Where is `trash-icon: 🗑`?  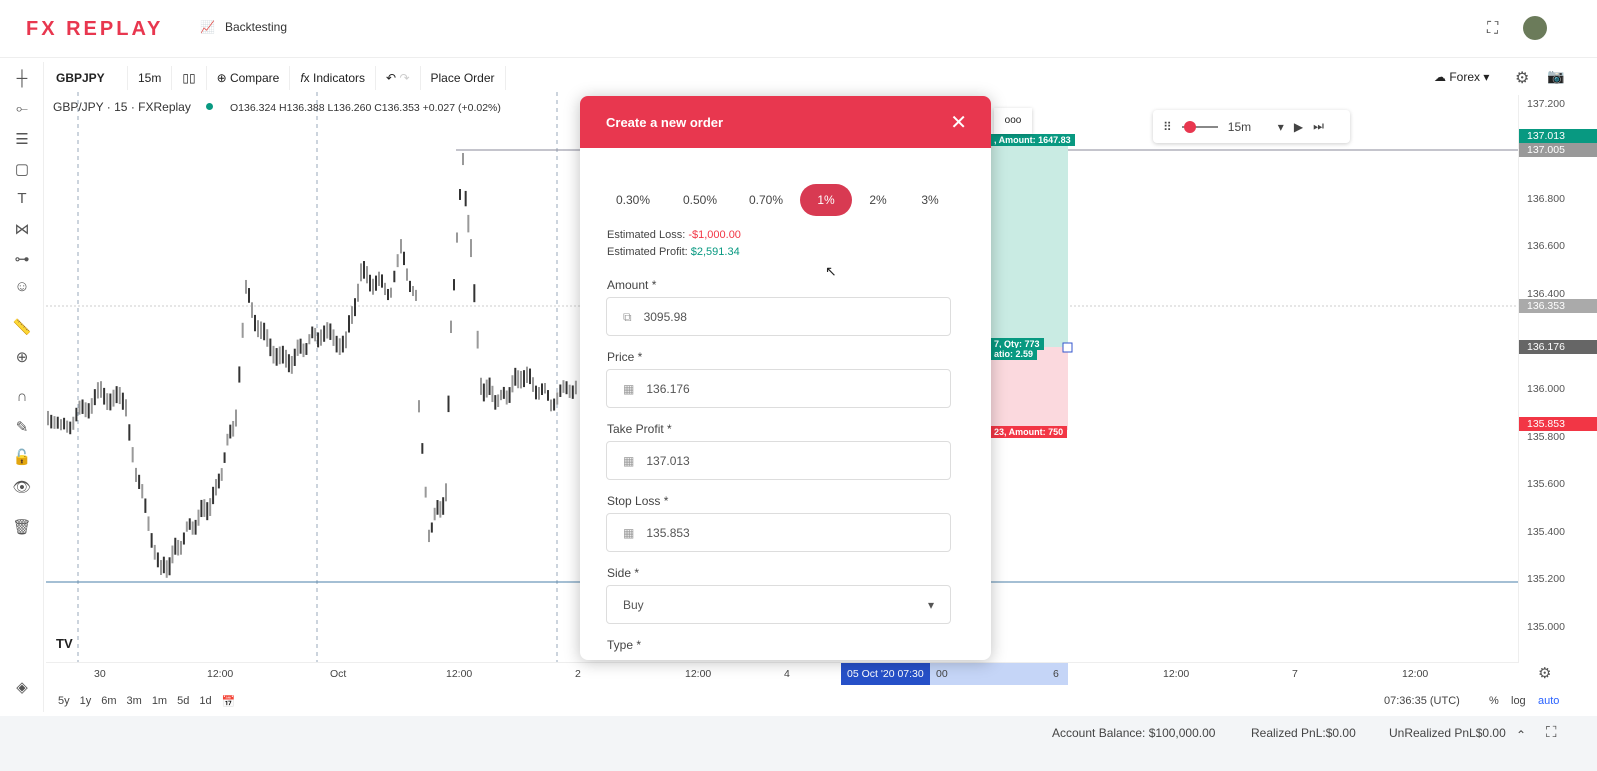
trash-icon: 🗑 is located at coordinates (22, 527).